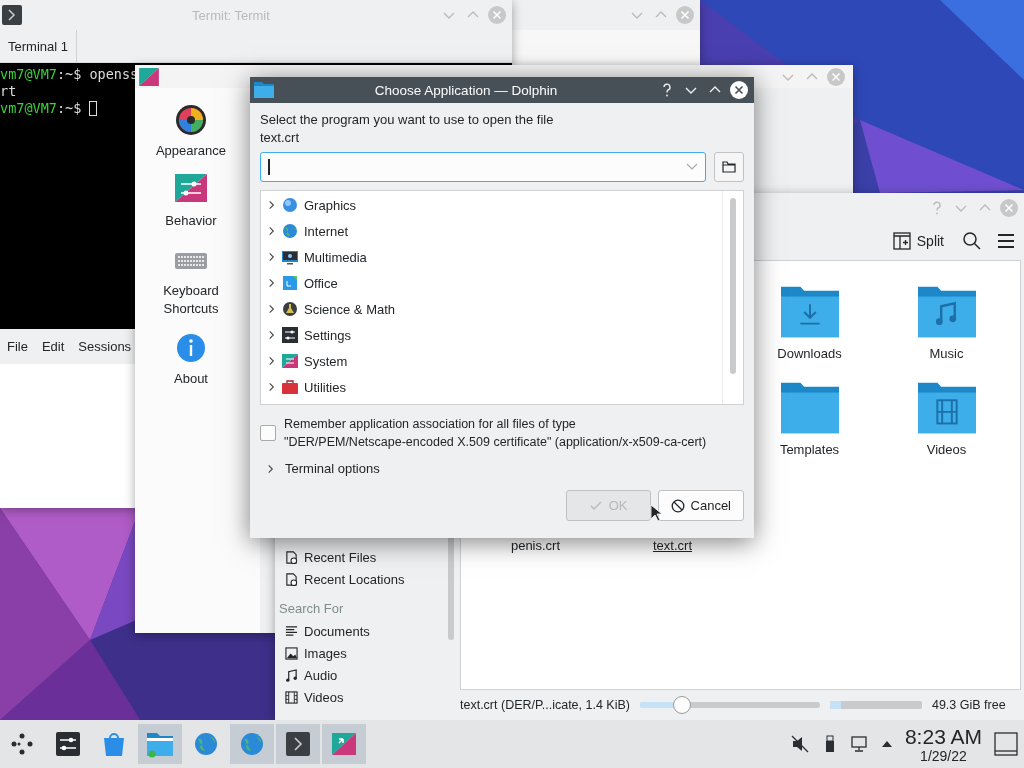 The height and width of the screenshot is (768, 1024). What do you see at coordinates (268, 433) in the screenshot?
I see `checkbox` at bounding box center [268, 433].